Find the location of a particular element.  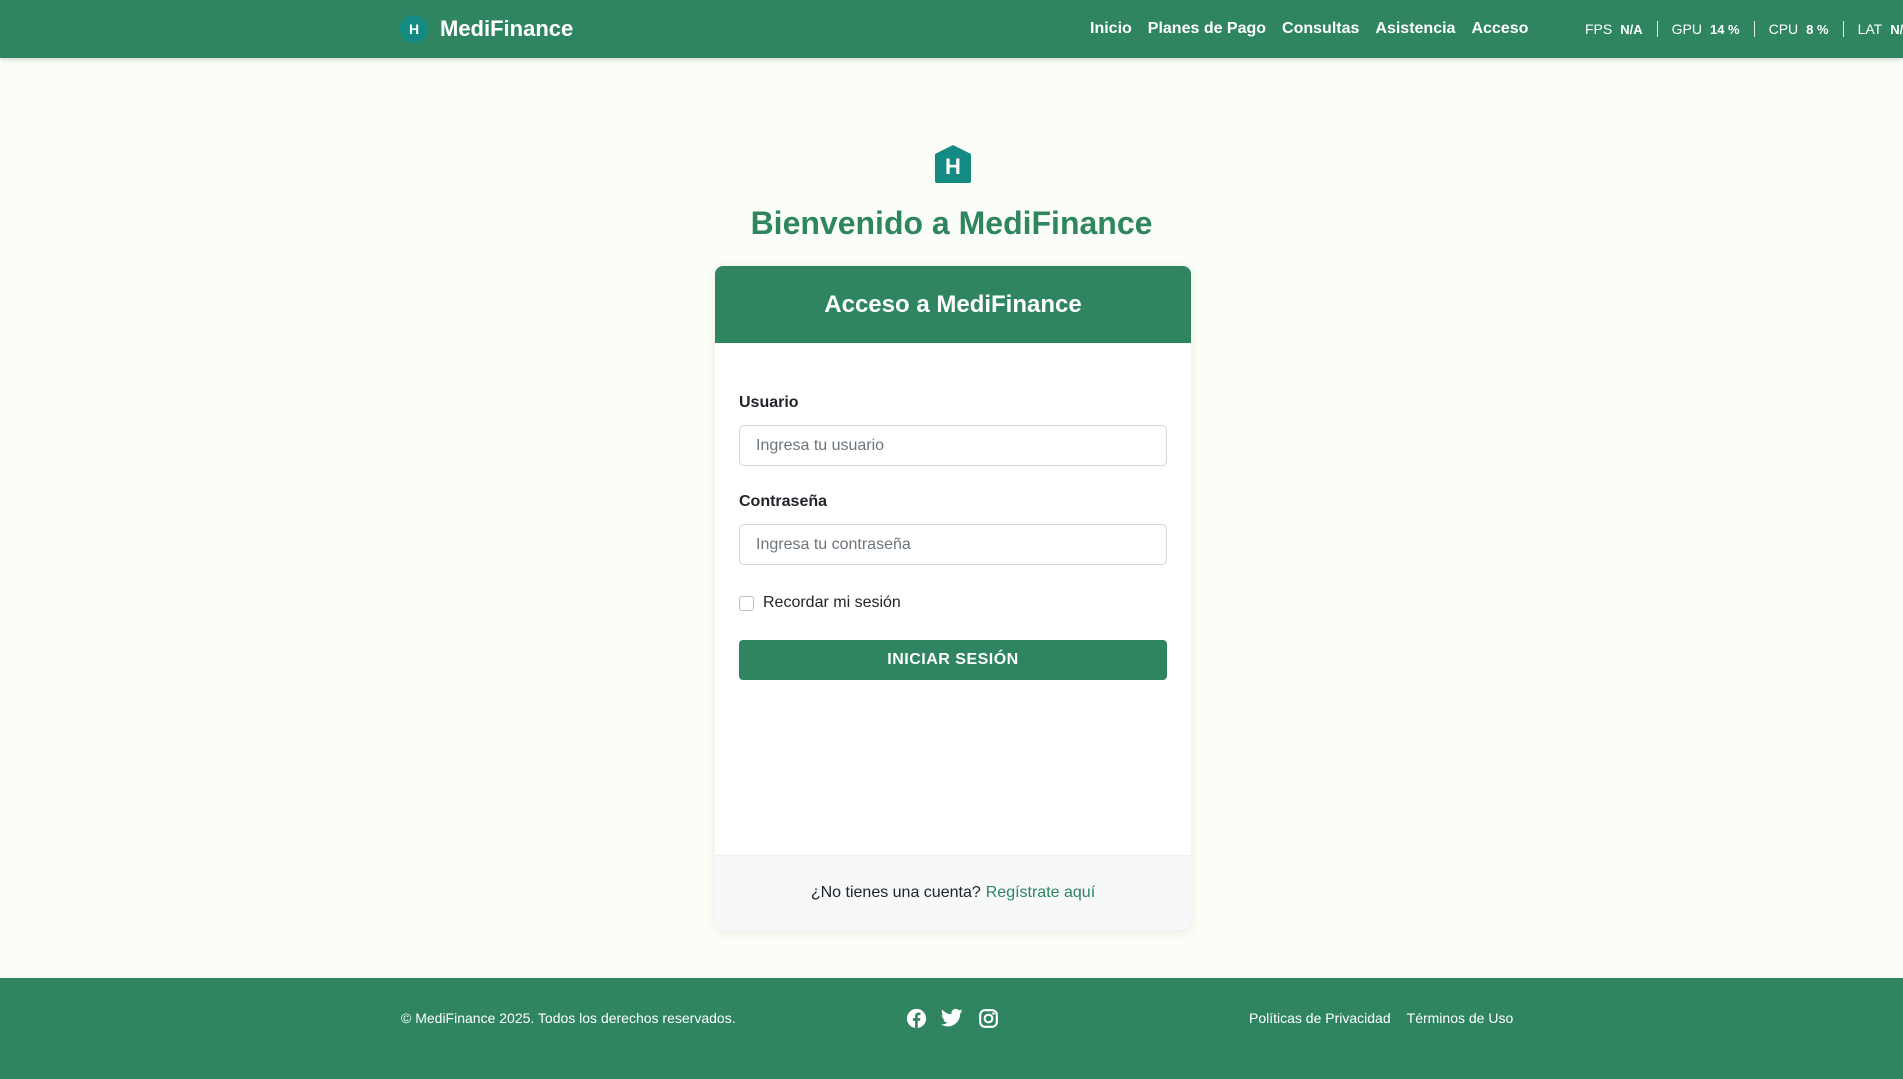

remember-me: Recordar mi sesión is located at coordinates (820, 603).